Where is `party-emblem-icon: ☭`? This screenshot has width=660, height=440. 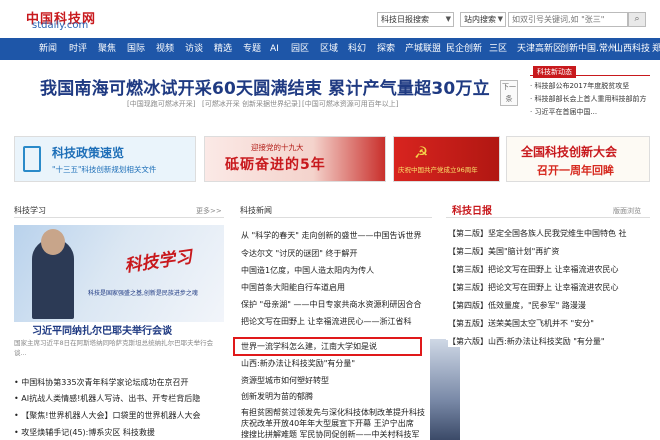 party-emblem-icon: ☭ is located at coordinates (421, 152).